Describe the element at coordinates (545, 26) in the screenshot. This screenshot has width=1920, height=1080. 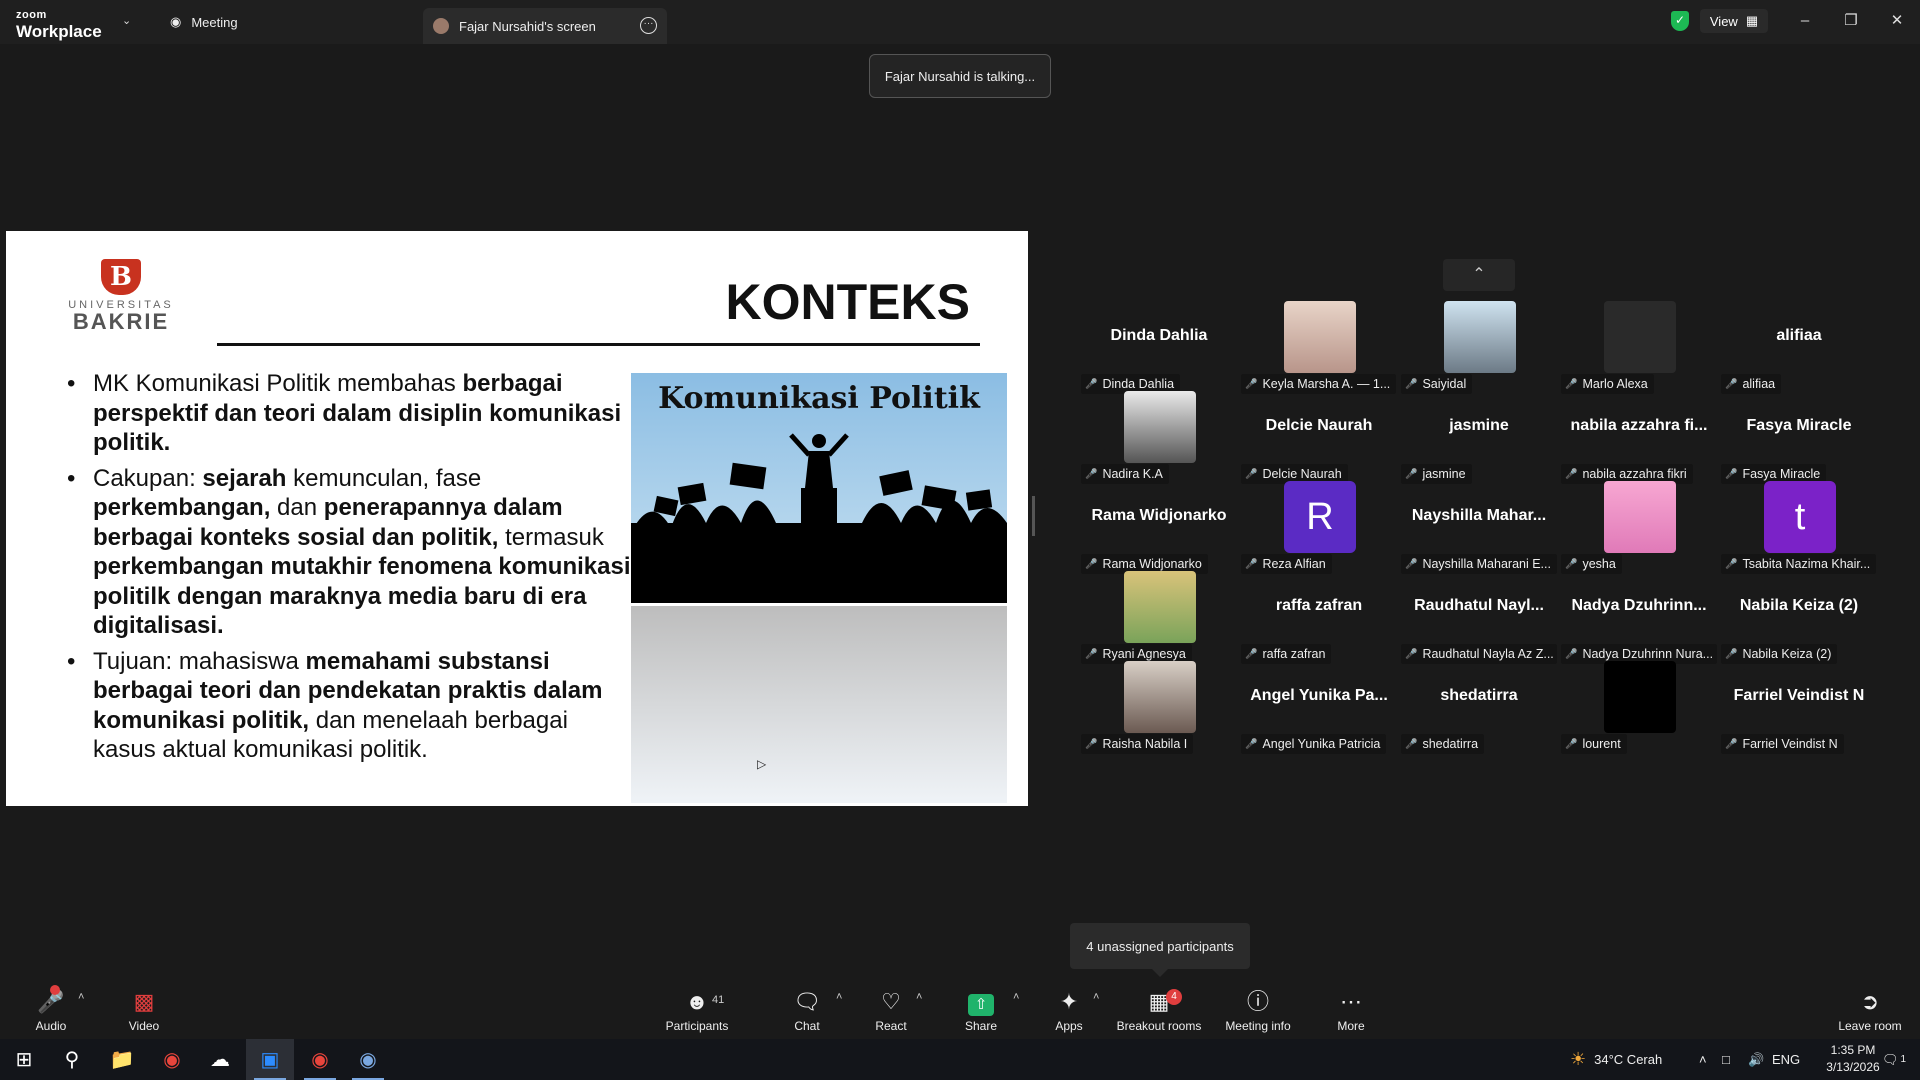
I see `tab-shared-screen: Fajar Nursahid's screen ···` at that location.